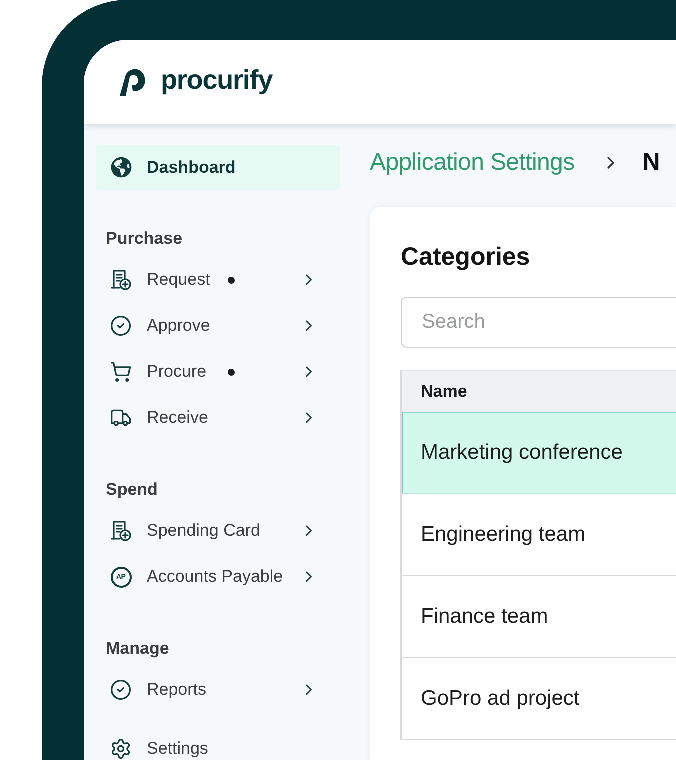 This screenshot has width=676, height=760. What do you see at coordinates (218, 690) in the screenshot?
I see `sidebar-item: Reports` at bounding box center [218, 690].